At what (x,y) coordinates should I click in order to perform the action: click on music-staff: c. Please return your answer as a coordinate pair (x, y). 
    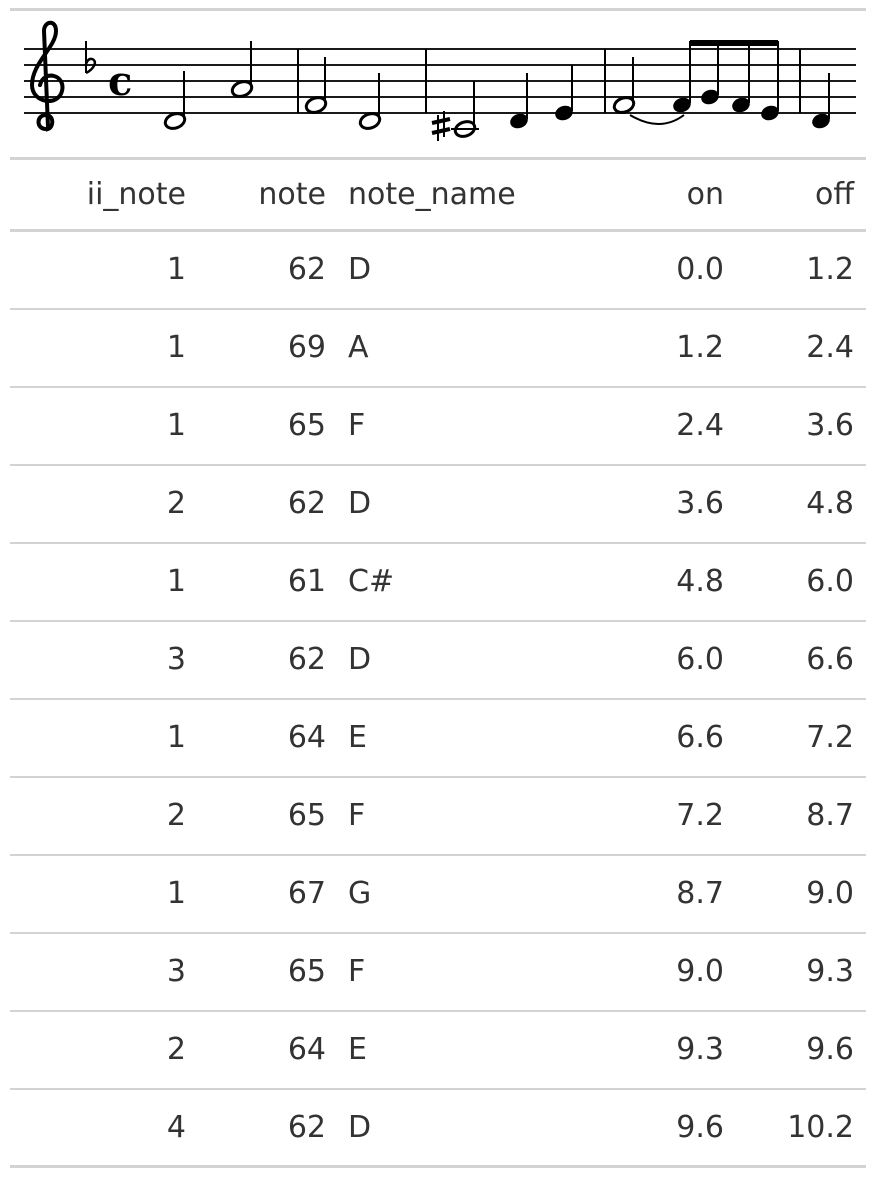
    Looking at the image, I should click on (440, 80).